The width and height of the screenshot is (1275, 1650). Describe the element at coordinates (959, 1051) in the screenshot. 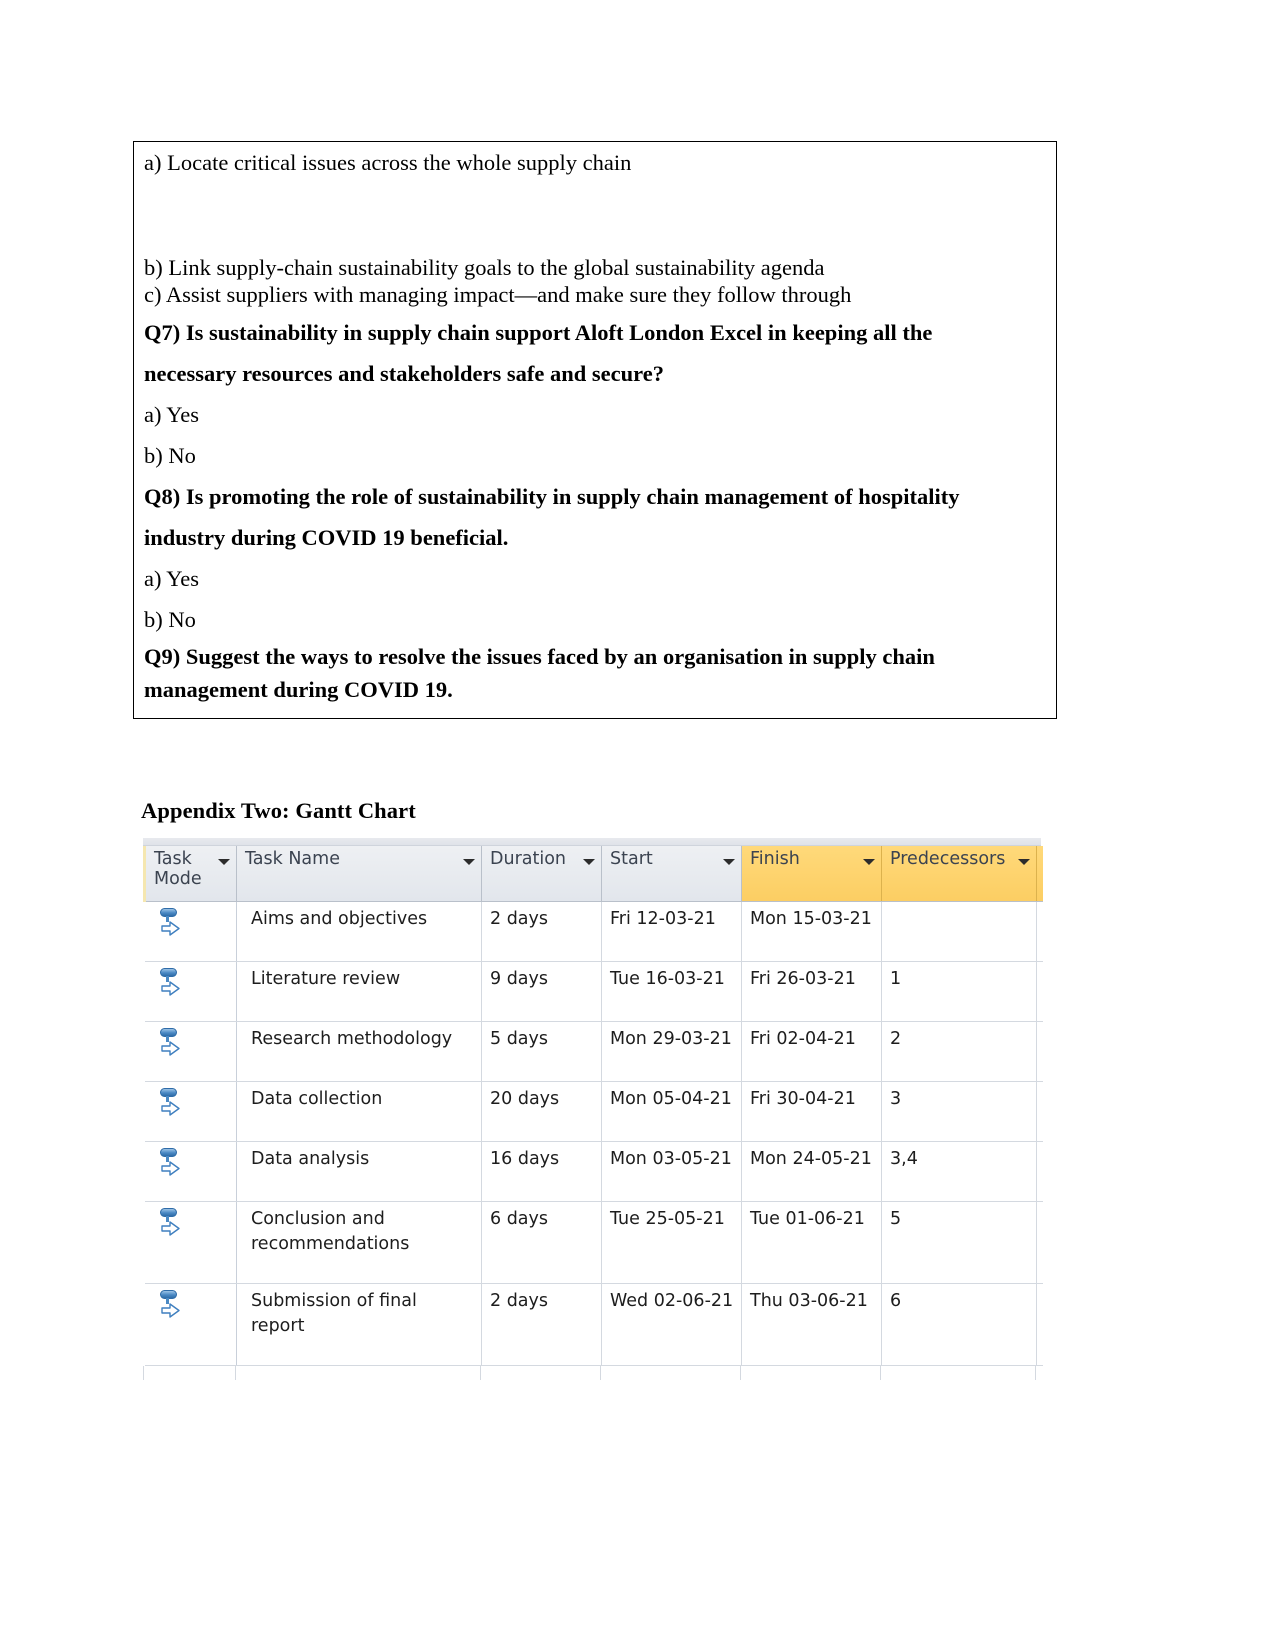

I see `predecessors-cell: 2` at that location.